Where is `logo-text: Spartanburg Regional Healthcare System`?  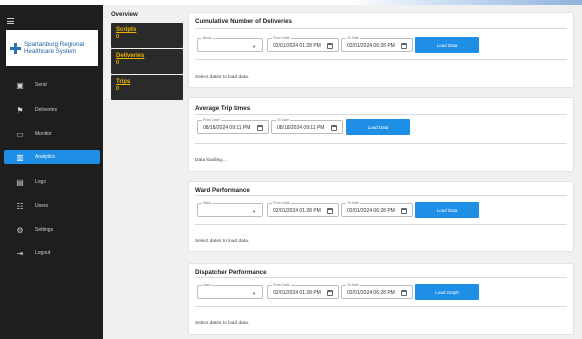
logo-text: Spartanburg Regional Healthcare System is located at coordinates (54, 48).